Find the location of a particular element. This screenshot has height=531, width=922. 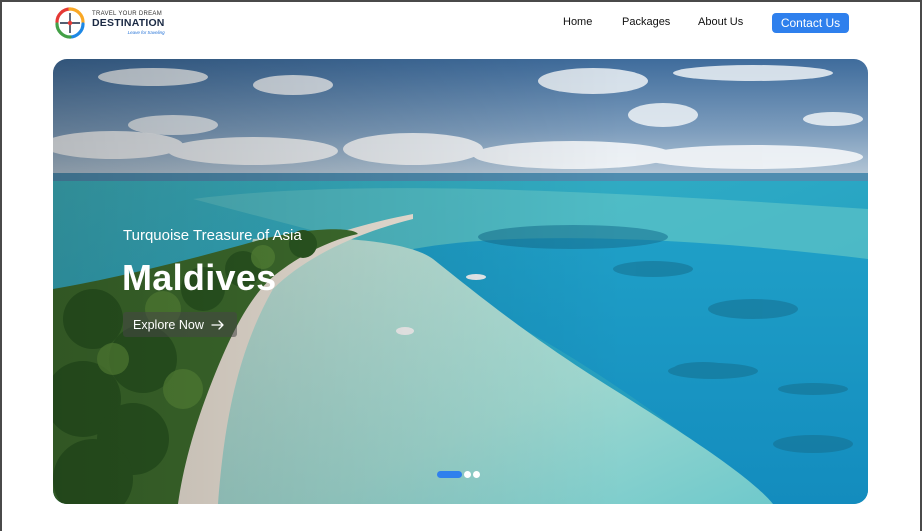

nav-packages: Packages is located at coordinates (646, 22).